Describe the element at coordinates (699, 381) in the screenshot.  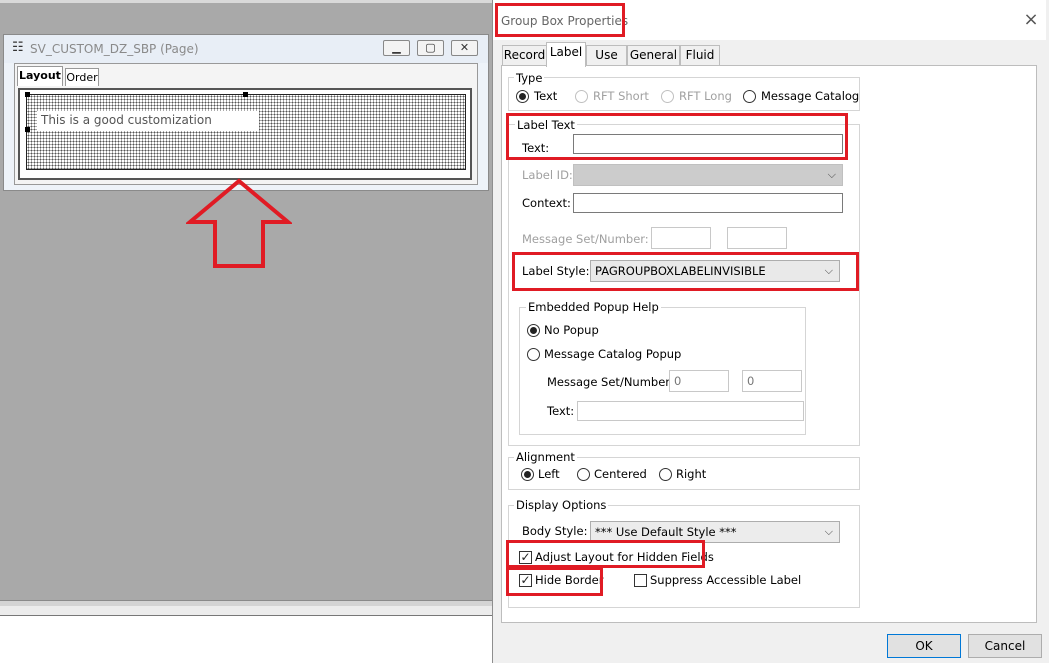
I see `popup-message-set-input: 0` at that location.